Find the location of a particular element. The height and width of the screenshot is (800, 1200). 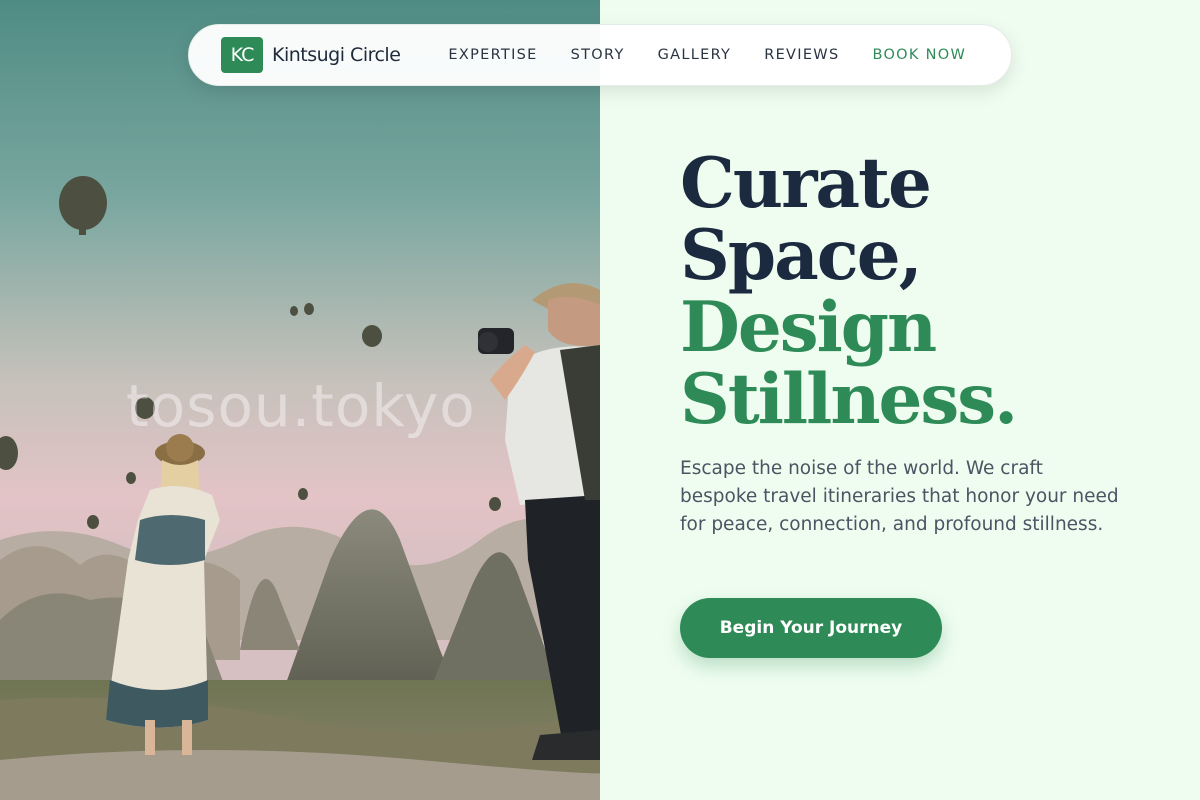

watermark-text: tosou.tokyo is located at coordinates (301, 406).